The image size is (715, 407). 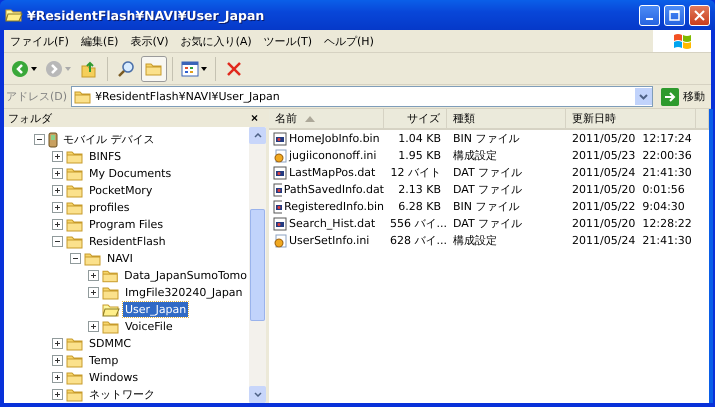 What do you see at coordinates (216, 41) in the screenshot?
I see `menu-item: お気に入り(A)` at bounding box center [216, 41].